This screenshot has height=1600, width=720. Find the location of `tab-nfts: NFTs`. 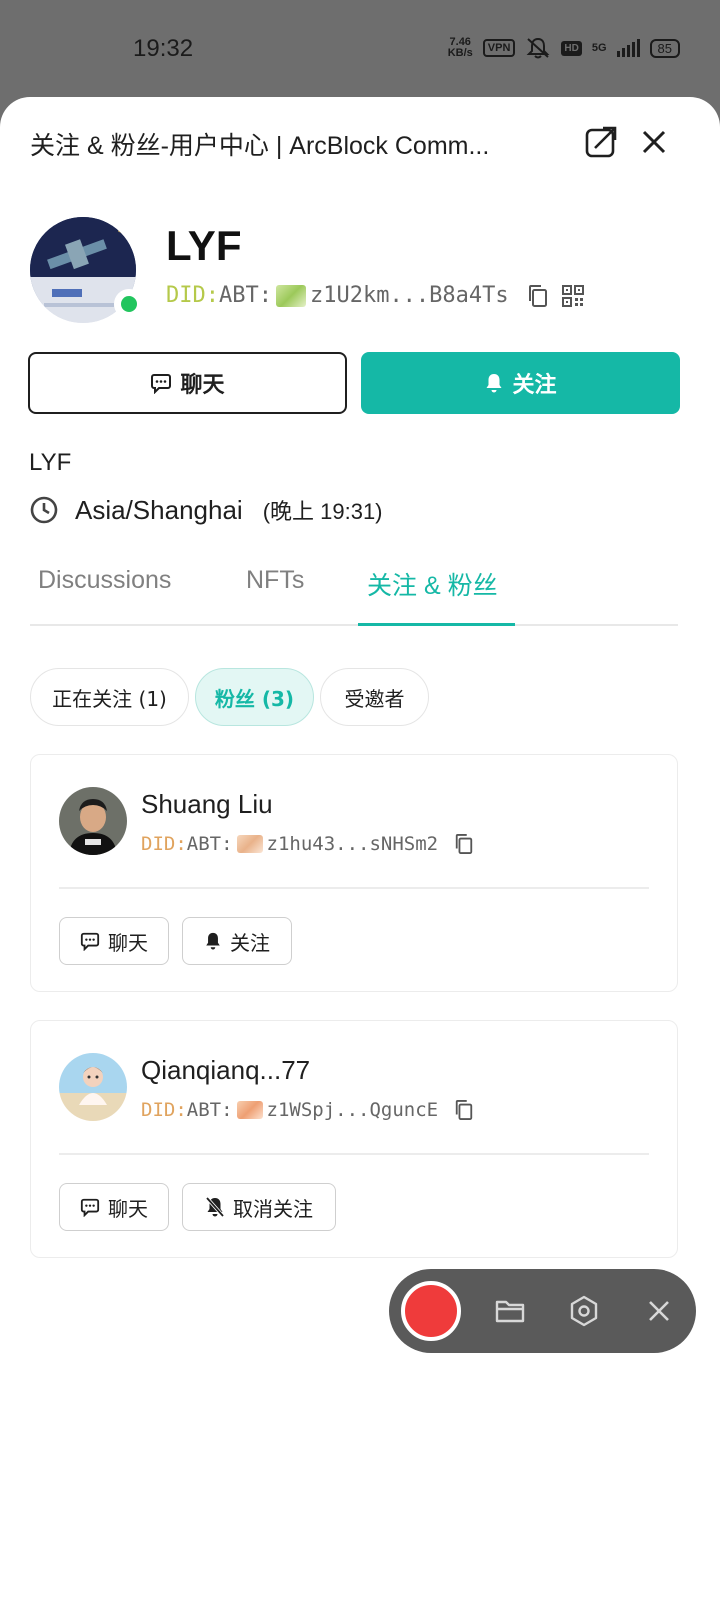

tab-nfts: NFTs is located at coordinates (275, 580).